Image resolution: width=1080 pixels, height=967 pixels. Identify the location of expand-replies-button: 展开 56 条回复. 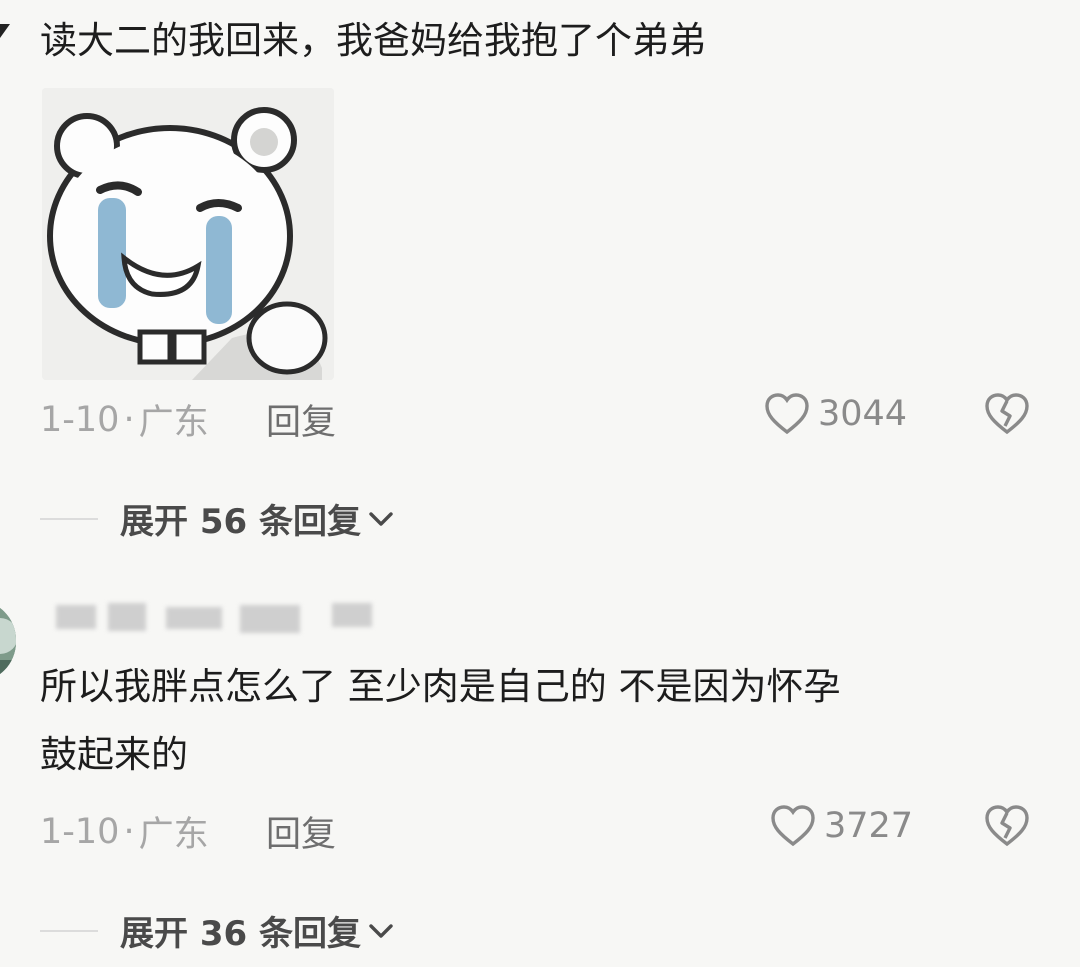
(217, 518).